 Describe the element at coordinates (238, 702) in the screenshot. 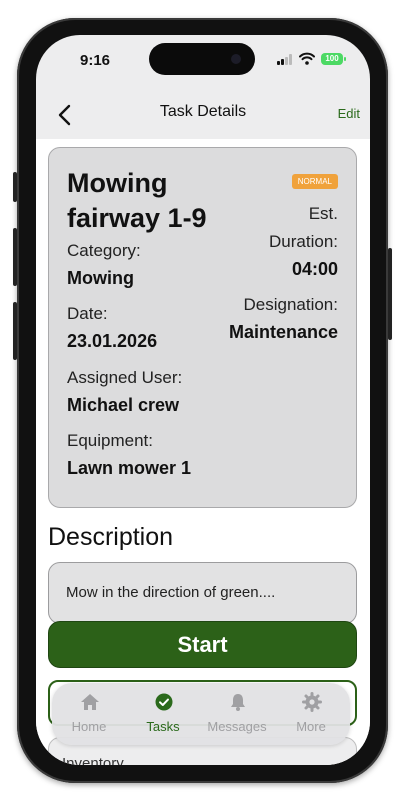

I see `bell-icon` at that location.